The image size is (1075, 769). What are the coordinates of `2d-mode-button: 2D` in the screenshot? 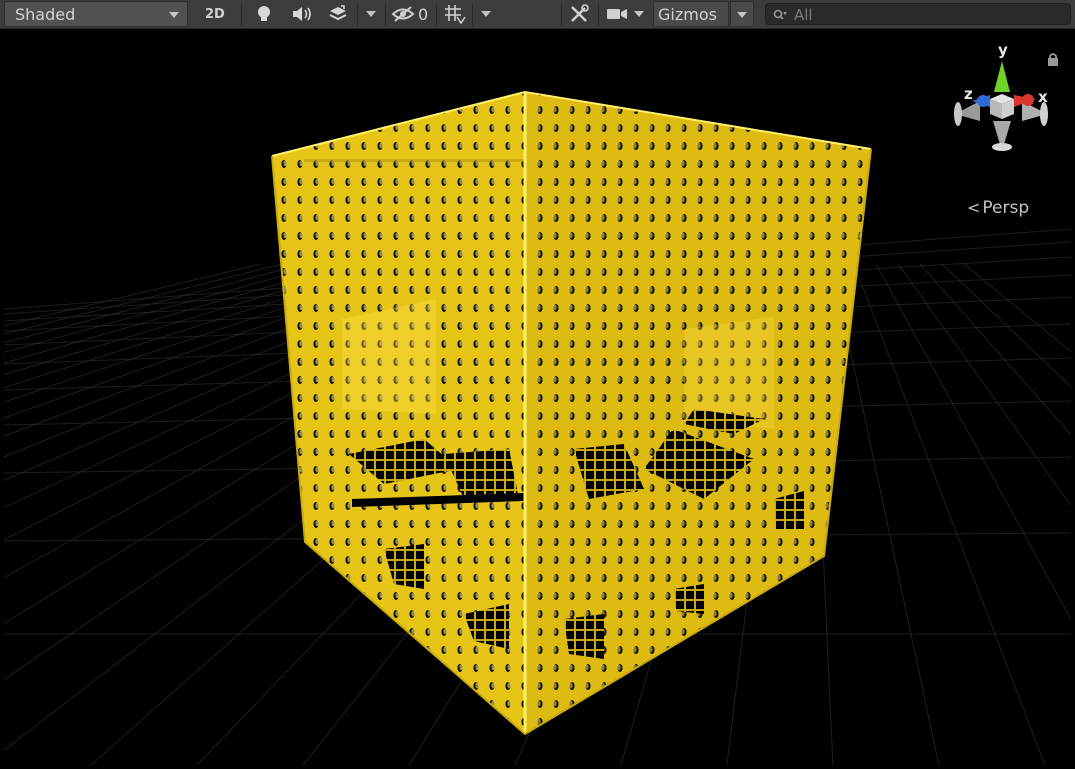 It's located at (214, 14).